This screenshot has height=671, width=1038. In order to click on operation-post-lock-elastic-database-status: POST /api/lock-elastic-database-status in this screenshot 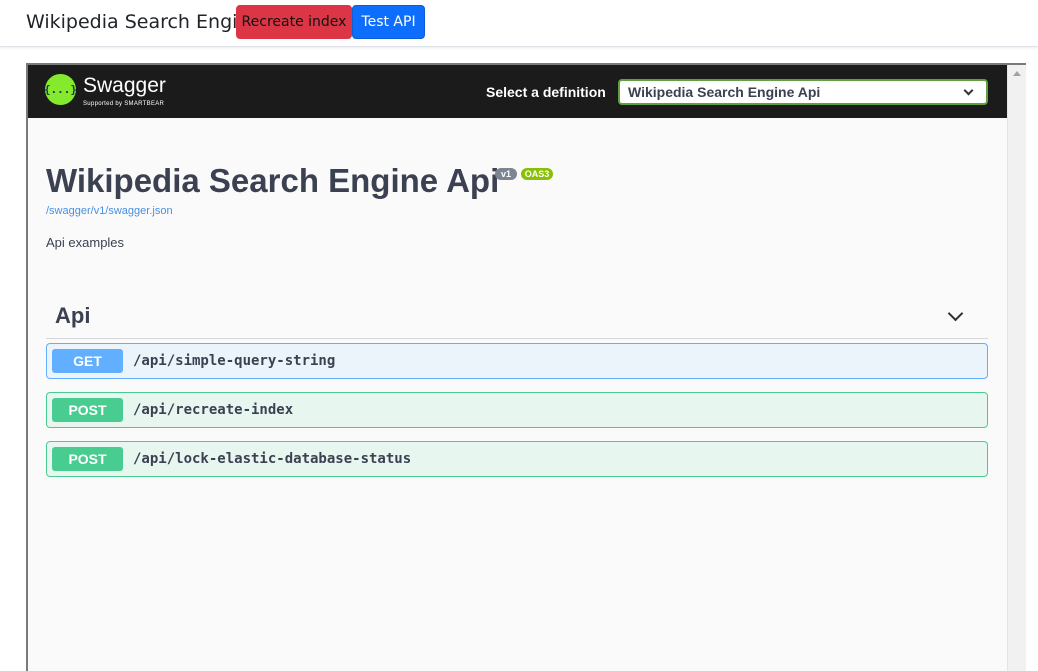, I will do `click(517, 459)`.